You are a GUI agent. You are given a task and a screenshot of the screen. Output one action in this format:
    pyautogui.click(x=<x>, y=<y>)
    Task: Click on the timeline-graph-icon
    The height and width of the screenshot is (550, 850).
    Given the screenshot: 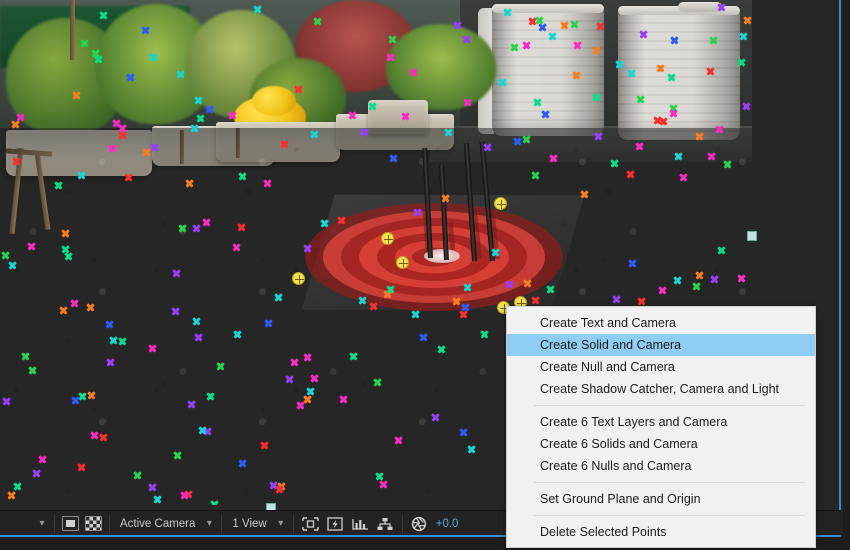 What is the action you would take?
    pyautogui.click(x=360, y=523)
    